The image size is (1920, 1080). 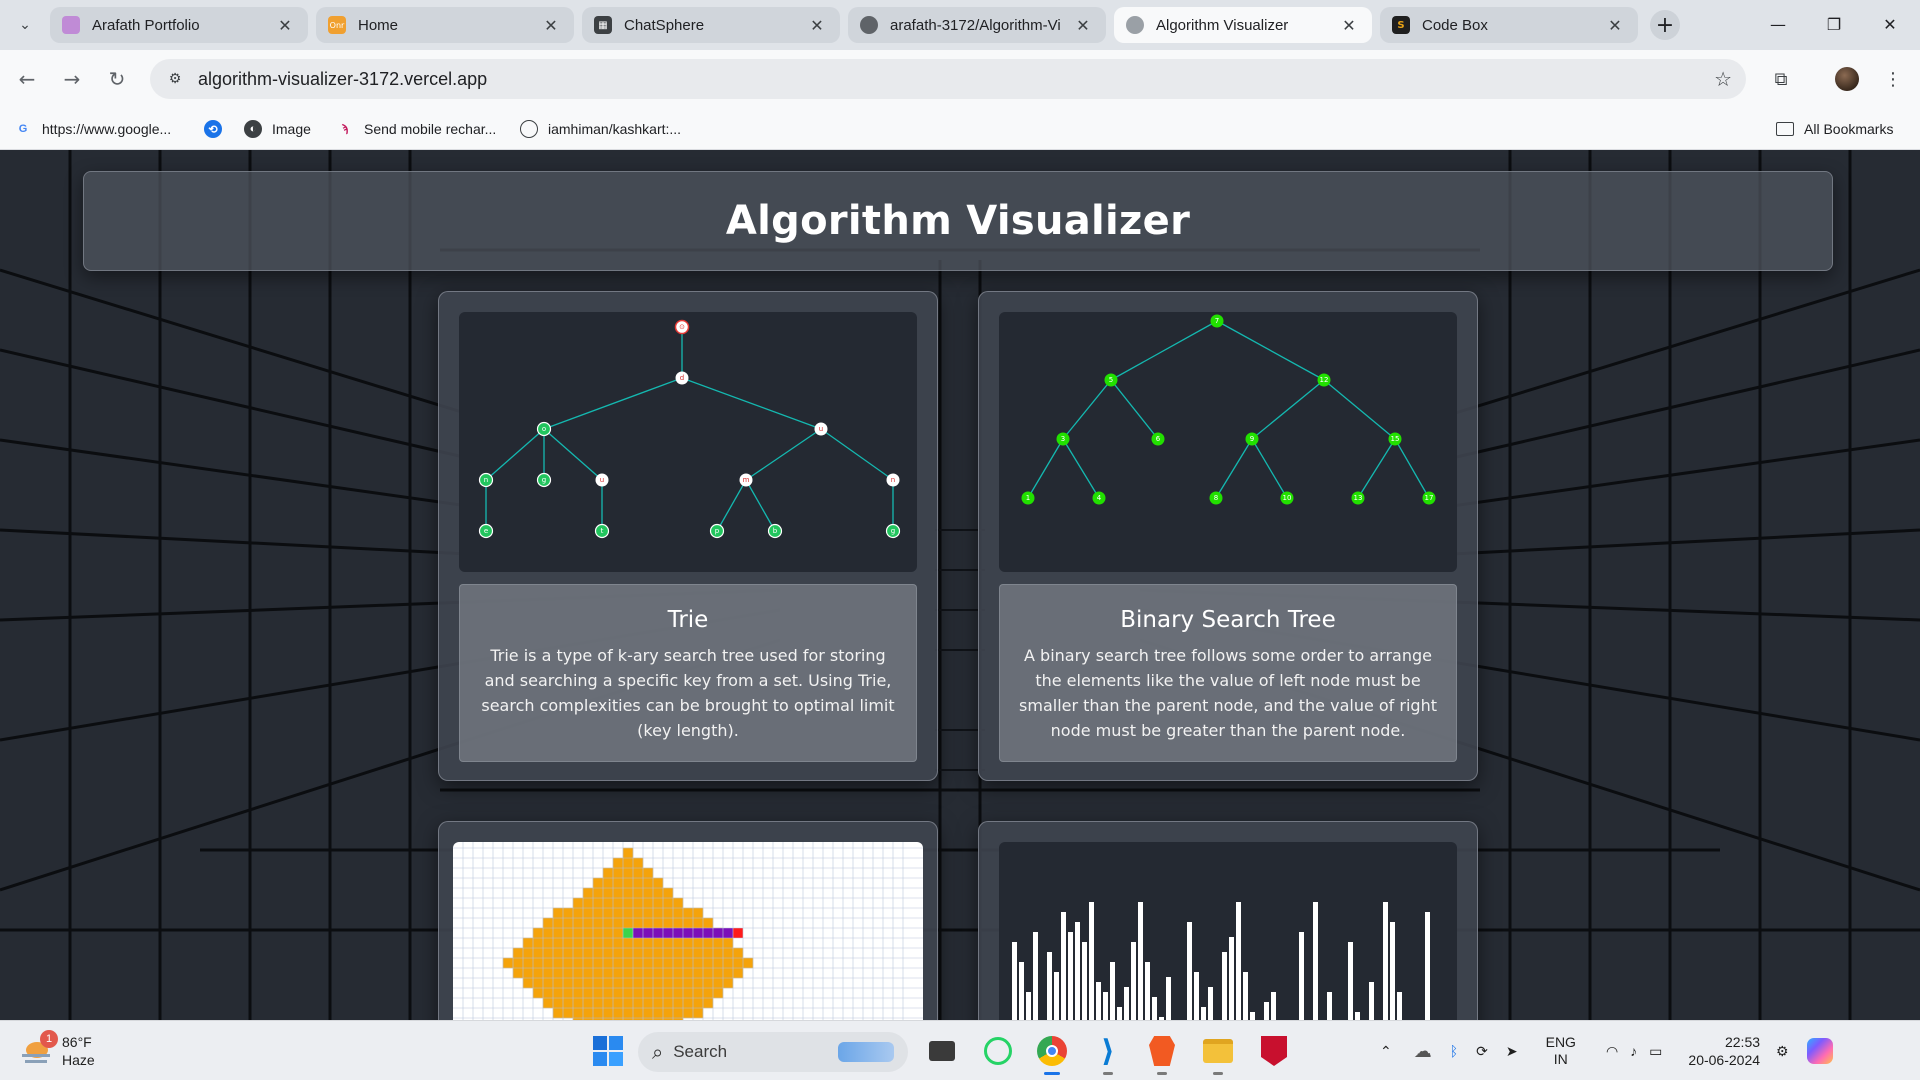 I want to click on vscode-icon: ⟩, so click(x=1108, y=1051).